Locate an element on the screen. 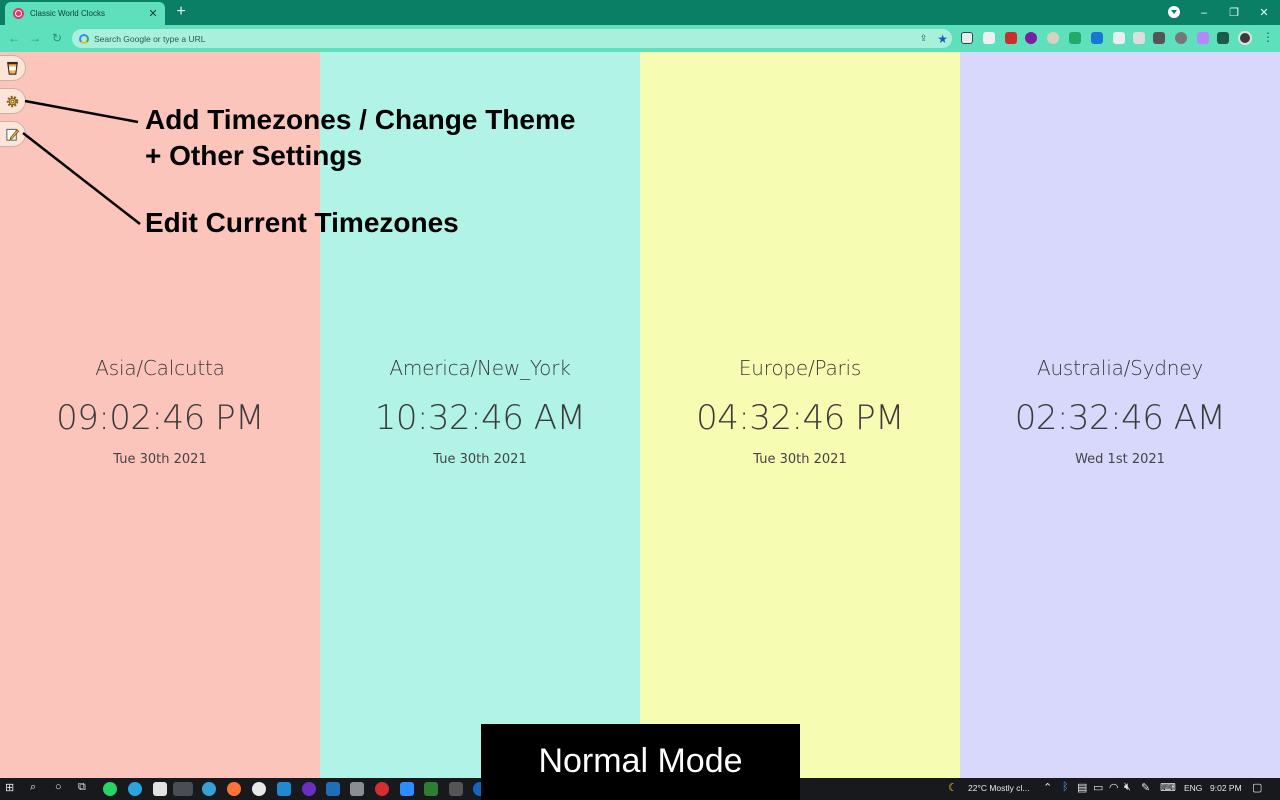 This screenshot has width=1280, height=800. chrome-active-icon is located at coordinates (183, 789).